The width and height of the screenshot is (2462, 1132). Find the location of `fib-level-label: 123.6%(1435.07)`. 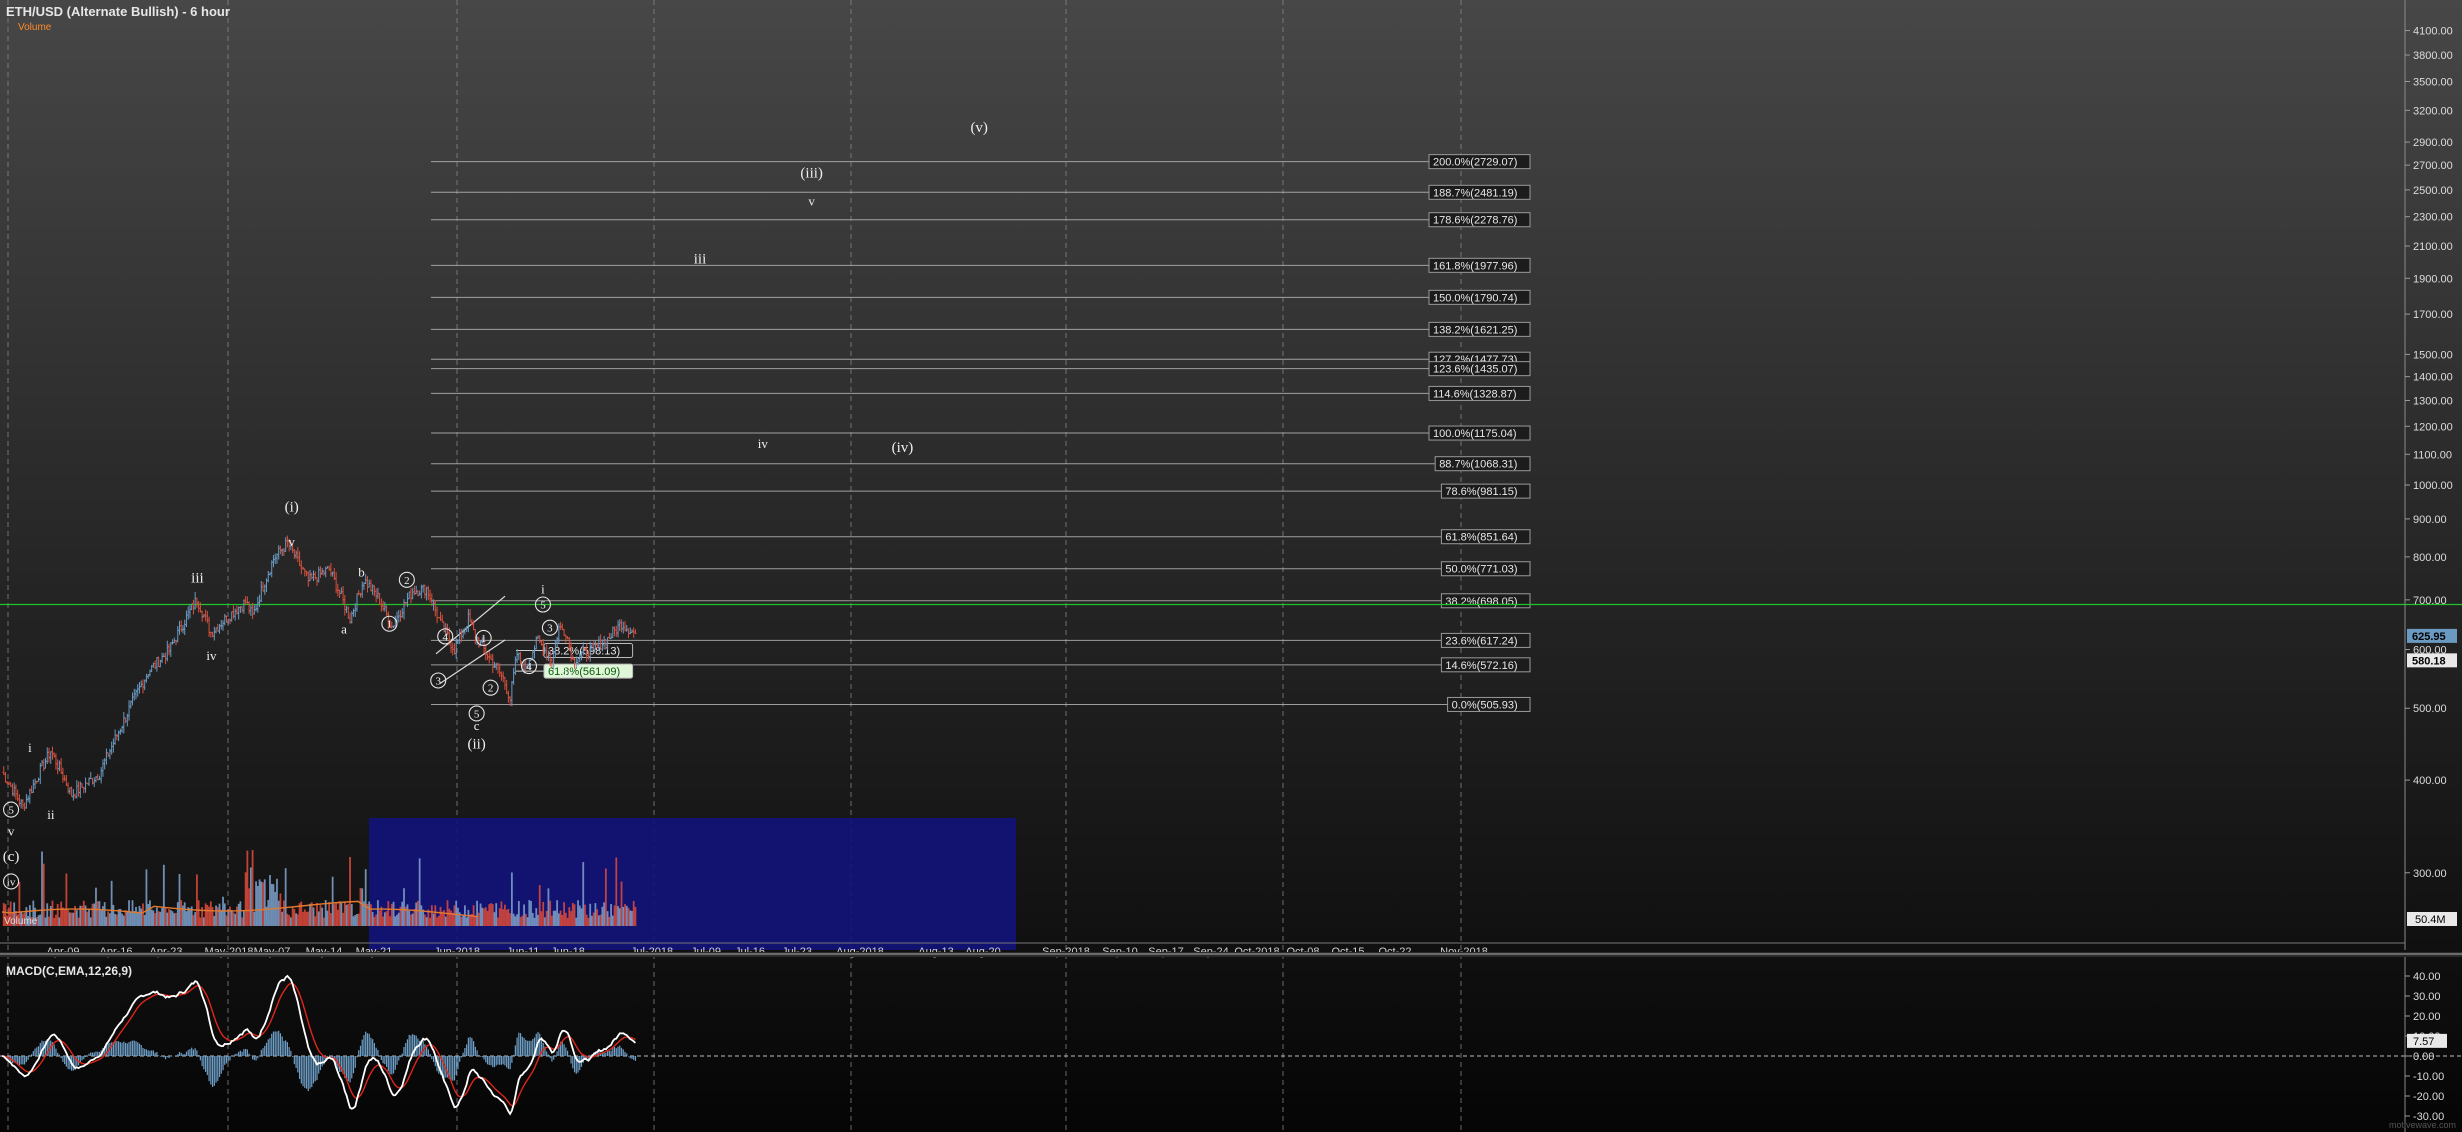

fib-level-label: 123.6%(1435.07) is located at coordinates (1475, 370).